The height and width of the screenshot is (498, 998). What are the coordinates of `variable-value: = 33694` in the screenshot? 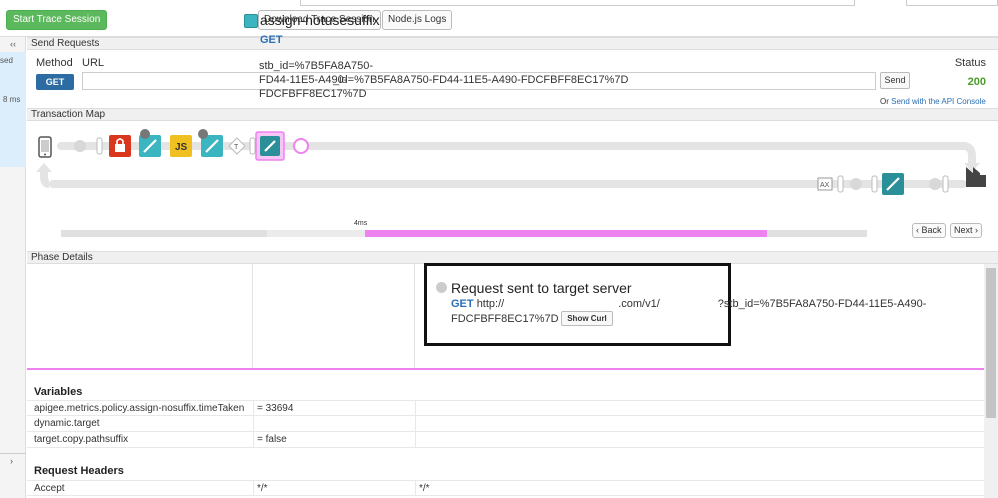 It's located at (275, 408).